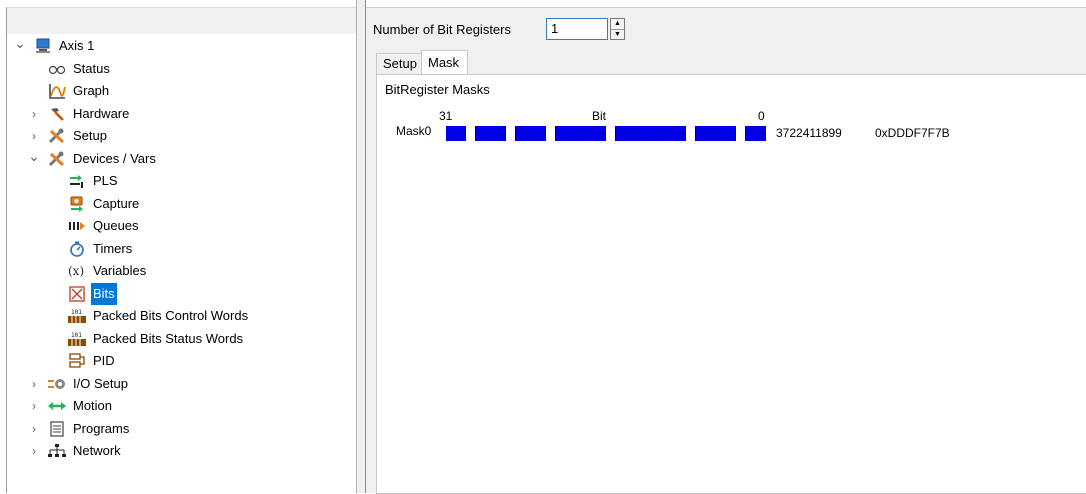 The width and height of the screenshot is (1086, 494). What do you see at coordinates (171, 315) in the screenshot?
I see `tree-item-label: Packed Bits Control Words` at bounding box center [171, 315].